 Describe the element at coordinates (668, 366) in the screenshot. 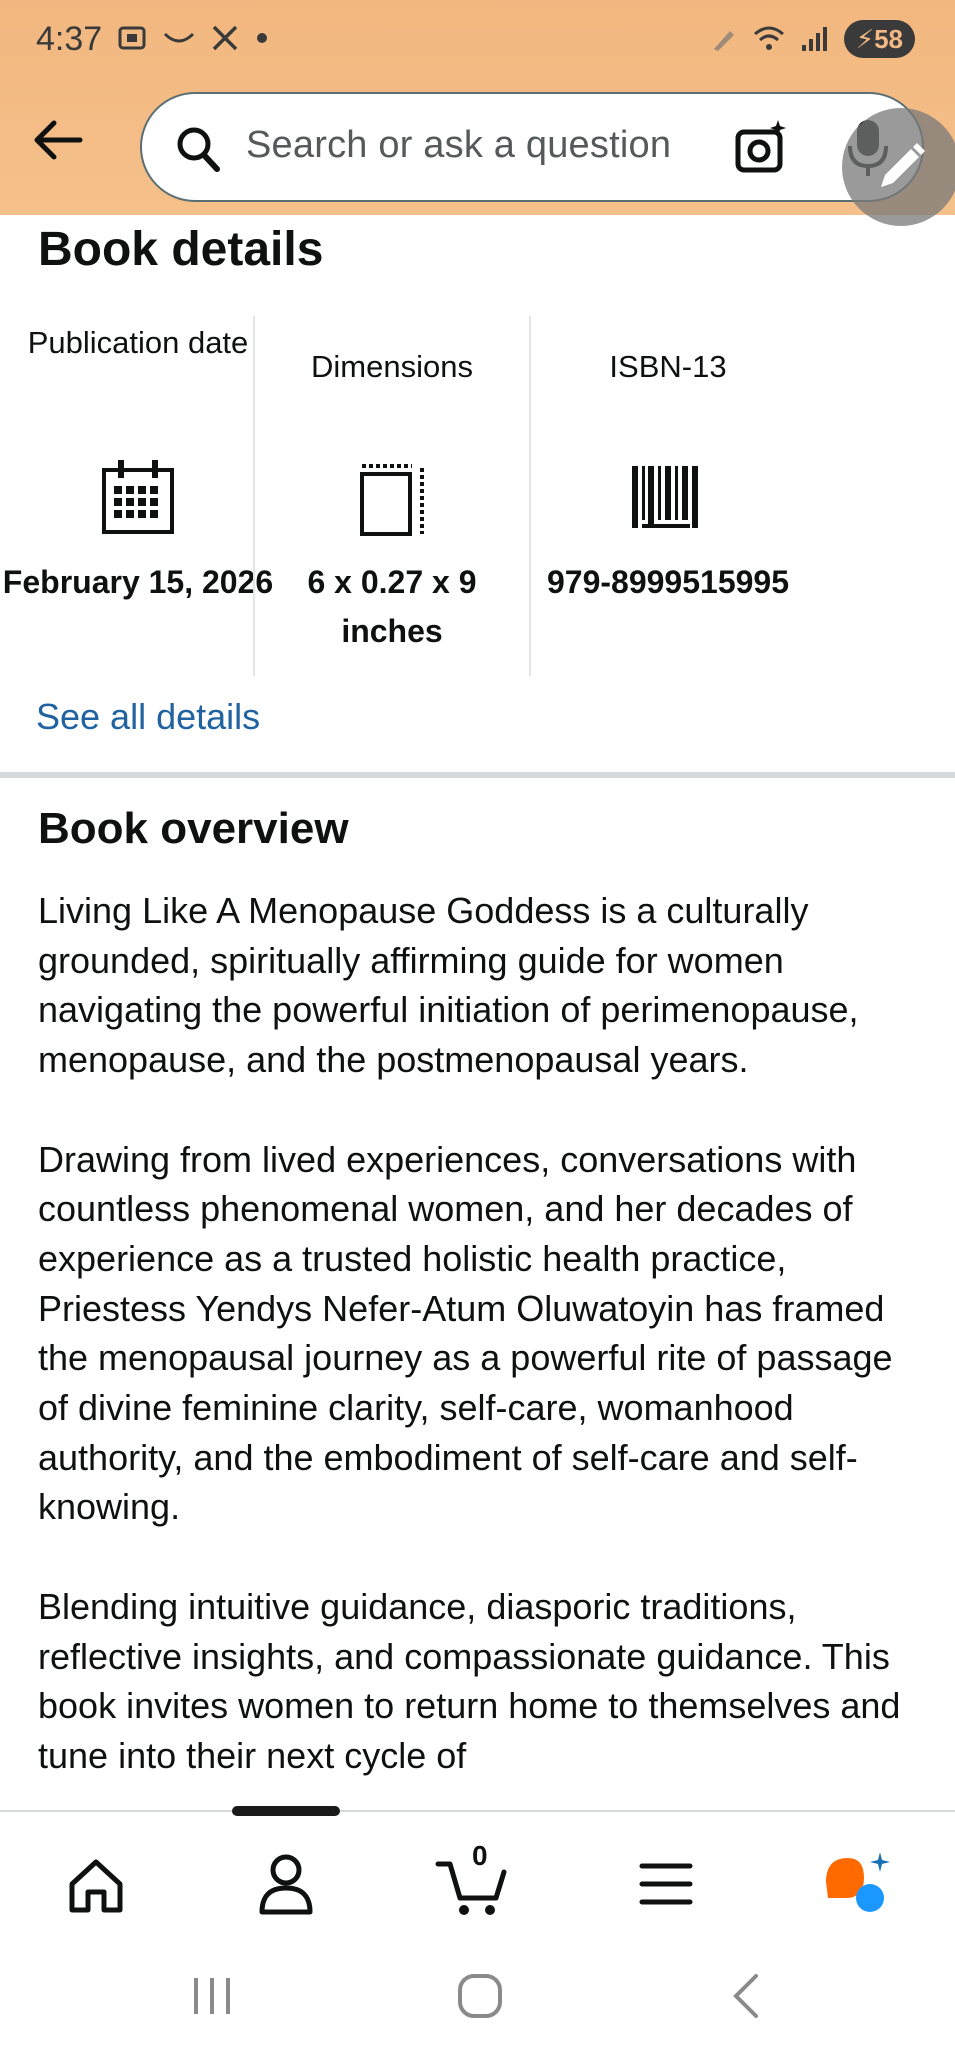

I see `isbn-label: ISBN-13` at that location.